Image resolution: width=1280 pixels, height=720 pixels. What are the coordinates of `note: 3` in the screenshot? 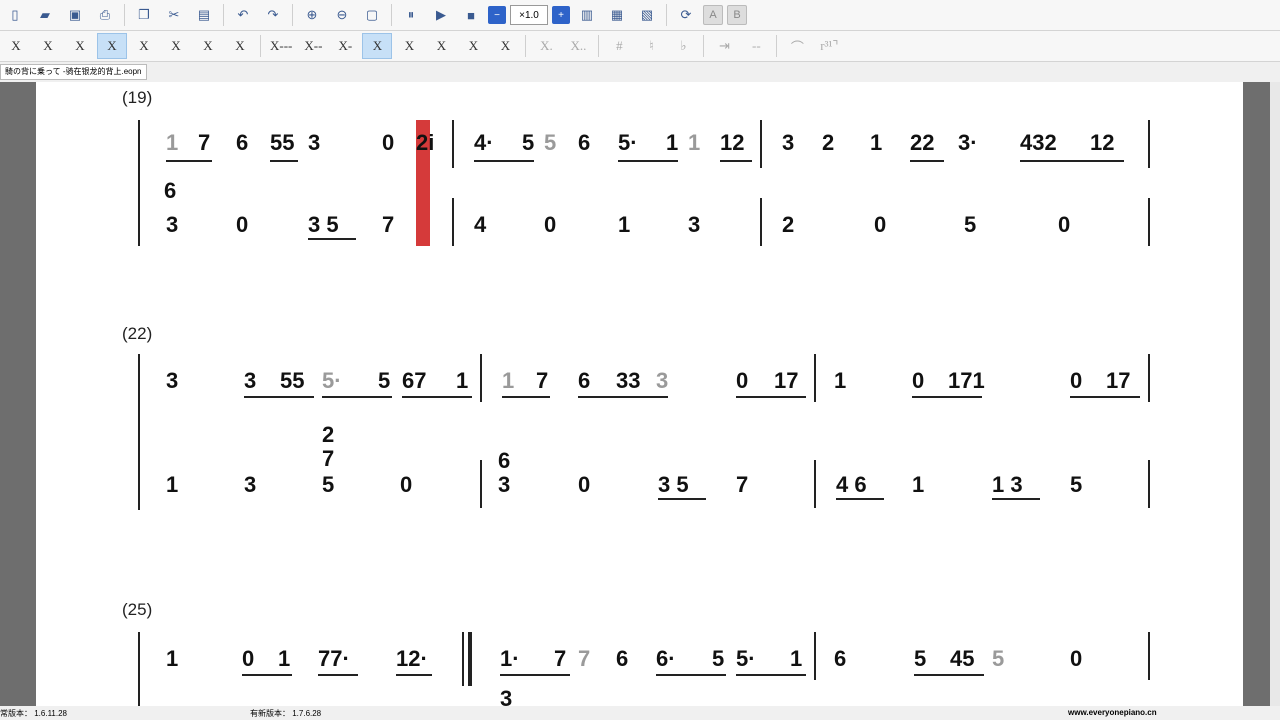 It's located at (172, 380).